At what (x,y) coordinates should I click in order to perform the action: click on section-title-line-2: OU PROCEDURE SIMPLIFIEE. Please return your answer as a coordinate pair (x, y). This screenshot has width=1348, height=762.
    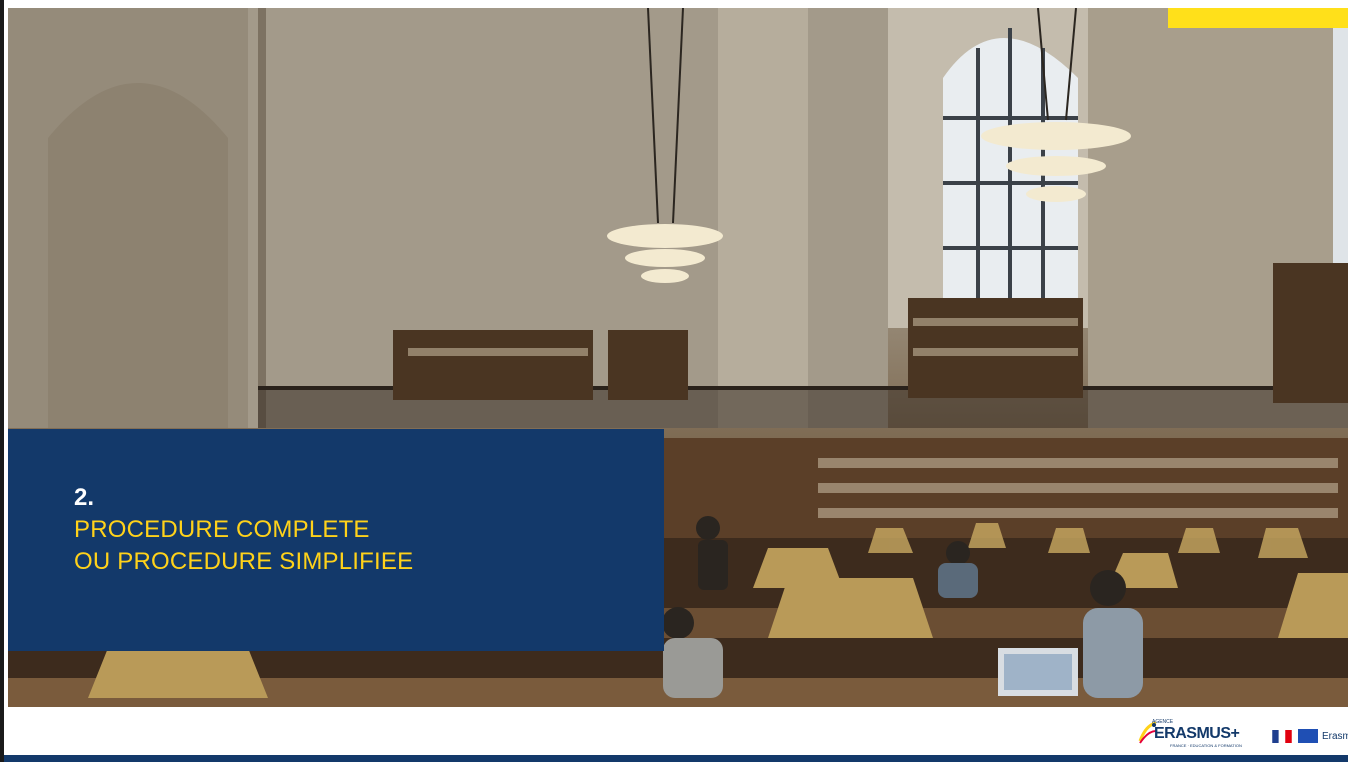
    Looking at the image, I should click on (244, 561).